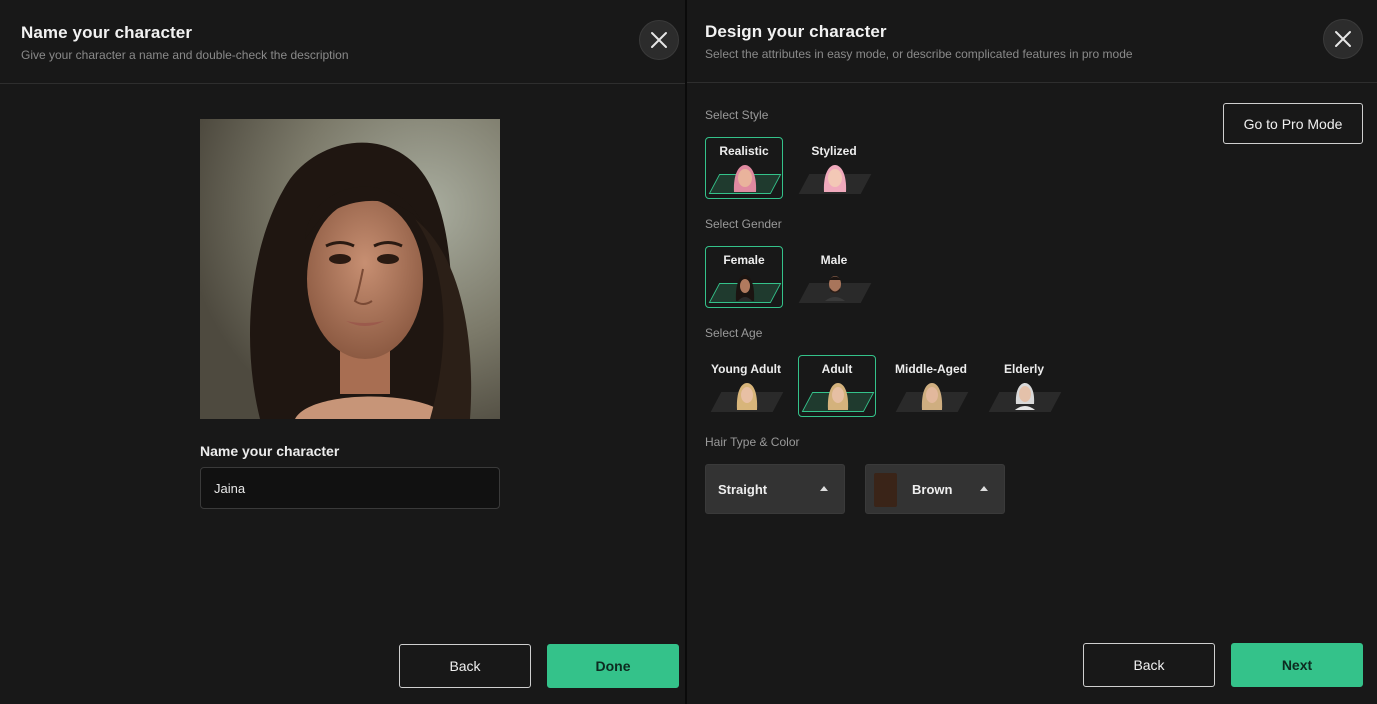 This screenshot has height=704, width=1377. Describe the element at coordinates (744, 260) in the screenshot. I see `option-label: Female` at that location.